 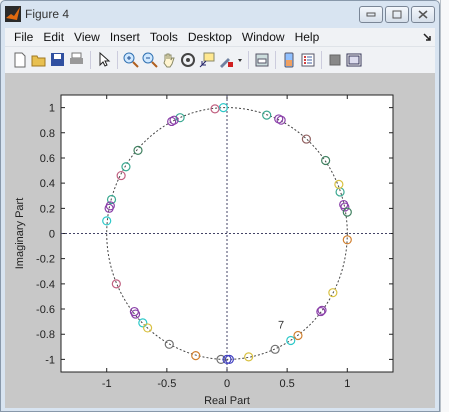 I want to click on multiplicity-label: 7, so click(x=281, y=326).